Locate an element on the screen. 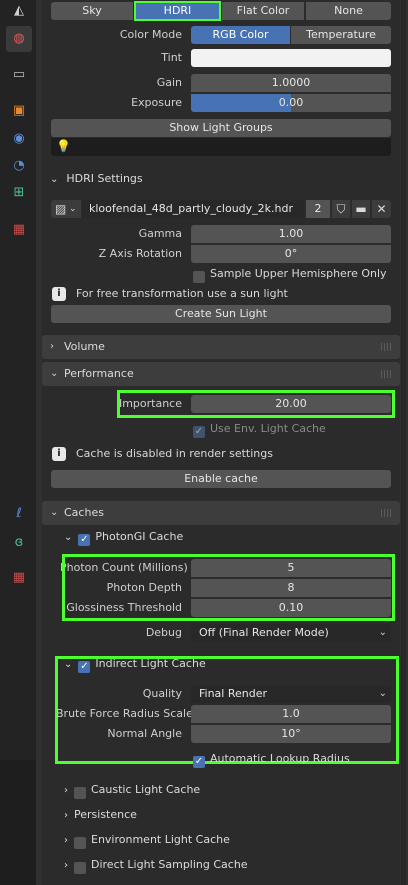 The width and height of the screenshot is (408, 885). tab-hdri: HDRI is located at coordinates (177, 11).